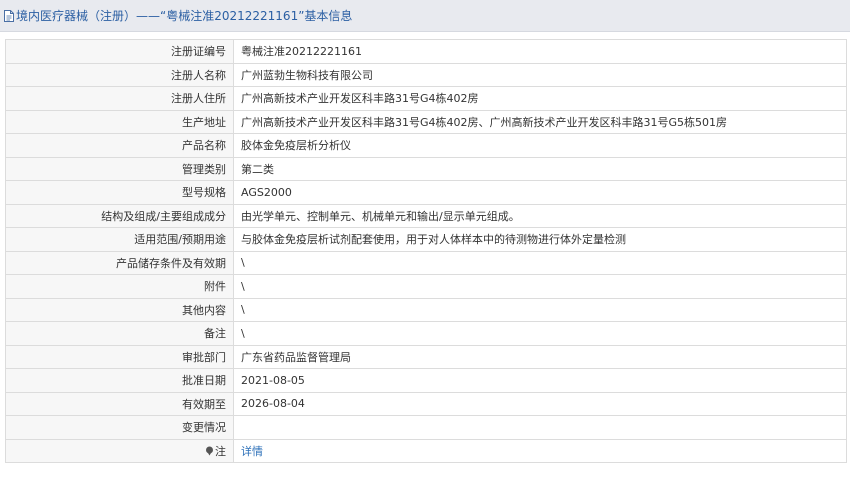 Image resolution: width=850 pixels, height=485 pixels. What do you see at coordinates (119, 51) in the screenshot?
I see `row-label: 注册证编号` at bounding box center [119, 51].